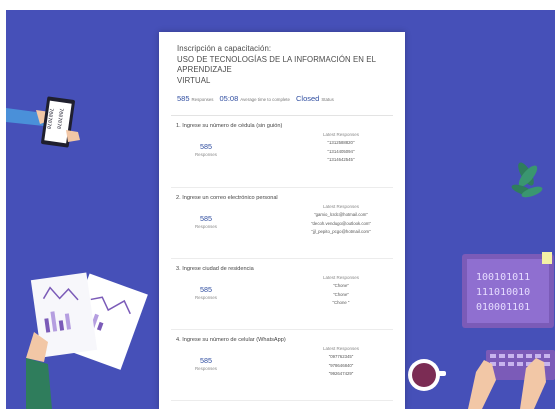 The image size is (555, 409). What do you see at coordinates (341, 302) in the screenshot?
I see `latest-item: "Chone "` at bounding box center [341, 302].